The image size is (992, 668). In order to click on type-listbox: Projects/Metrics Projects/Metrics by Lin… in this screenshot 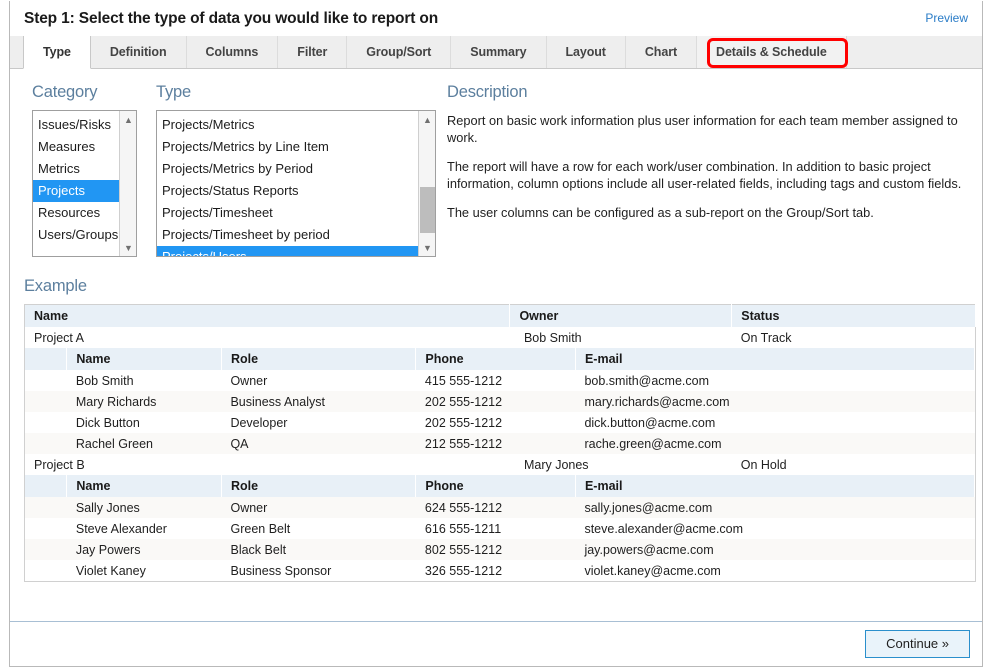, I will do `click(296, 183)`.